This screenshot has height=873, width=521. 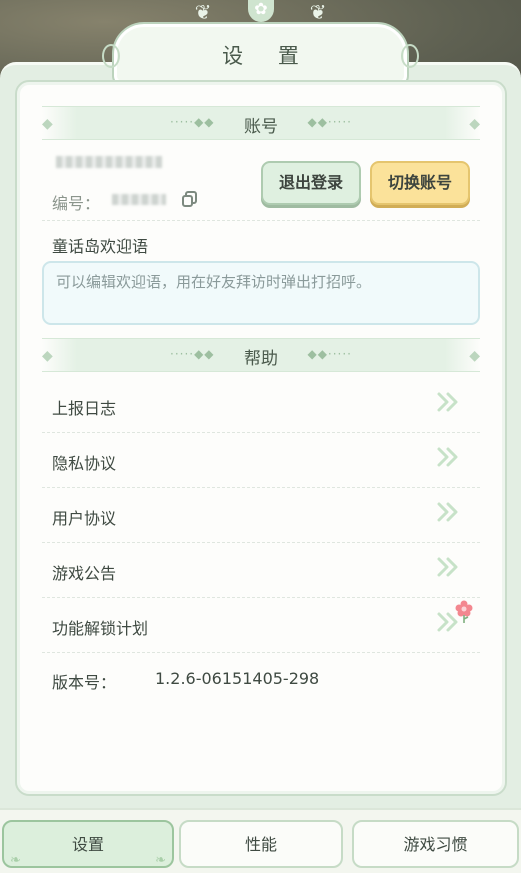 I want to click on copy-icon, so click(x=190, y=199).